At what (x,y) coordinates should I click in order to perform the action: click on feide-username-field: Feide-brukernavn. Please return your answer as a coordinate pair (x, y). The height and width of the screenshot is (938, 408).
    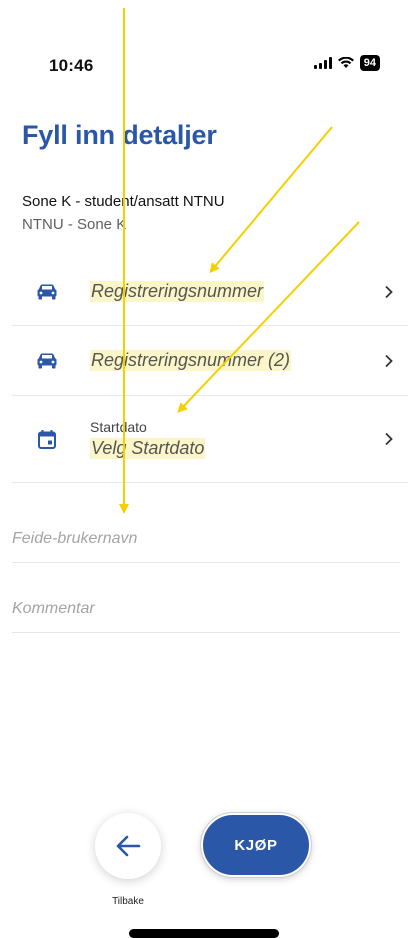
    Looking at the image, I should click on (206, 546).